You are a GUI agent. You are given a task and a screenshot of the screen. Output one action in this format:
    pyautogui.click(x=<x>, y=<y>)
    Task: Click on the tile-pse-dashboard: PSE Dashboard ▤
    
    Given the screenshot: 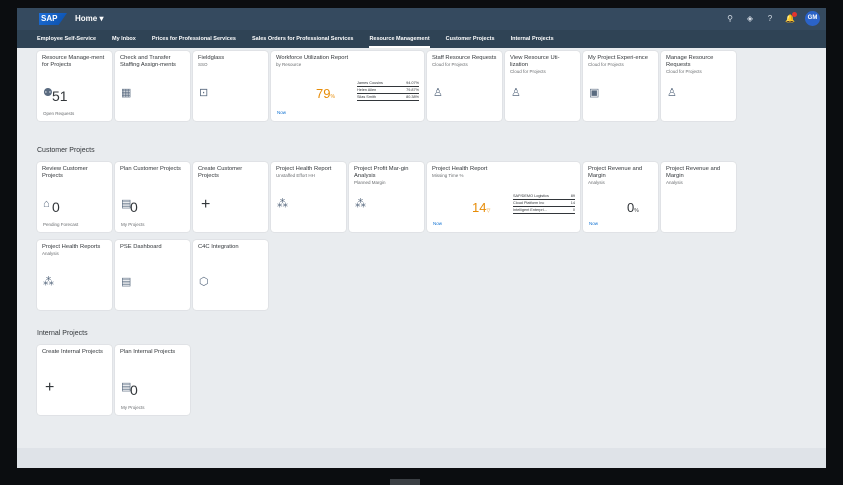 What is the action you would take?
    pyautogui.click(x=152, y=275)
    